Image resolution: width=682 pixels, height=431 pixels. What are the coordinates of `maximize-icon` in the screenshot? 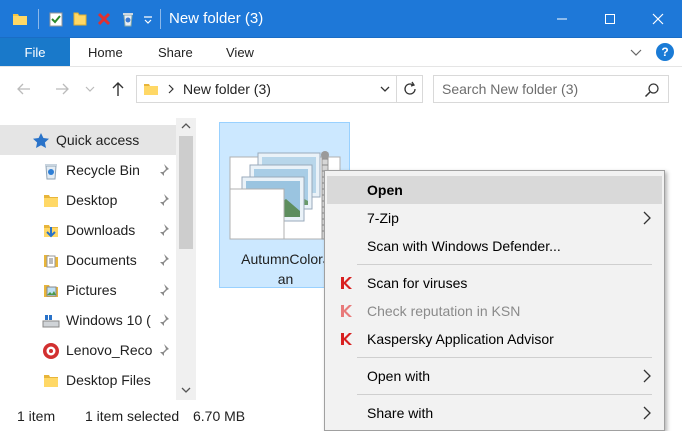 It's located at (610, 19).